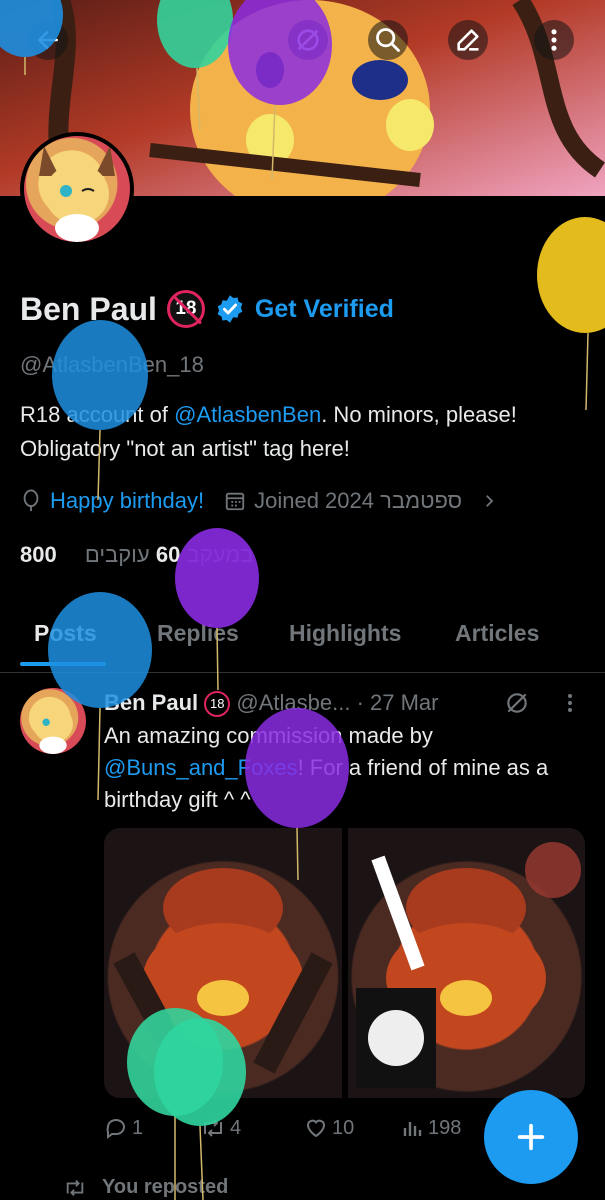 This screenshot has height=1200, width=605. I want to click on reply-button: 1, so click(123, 1128).